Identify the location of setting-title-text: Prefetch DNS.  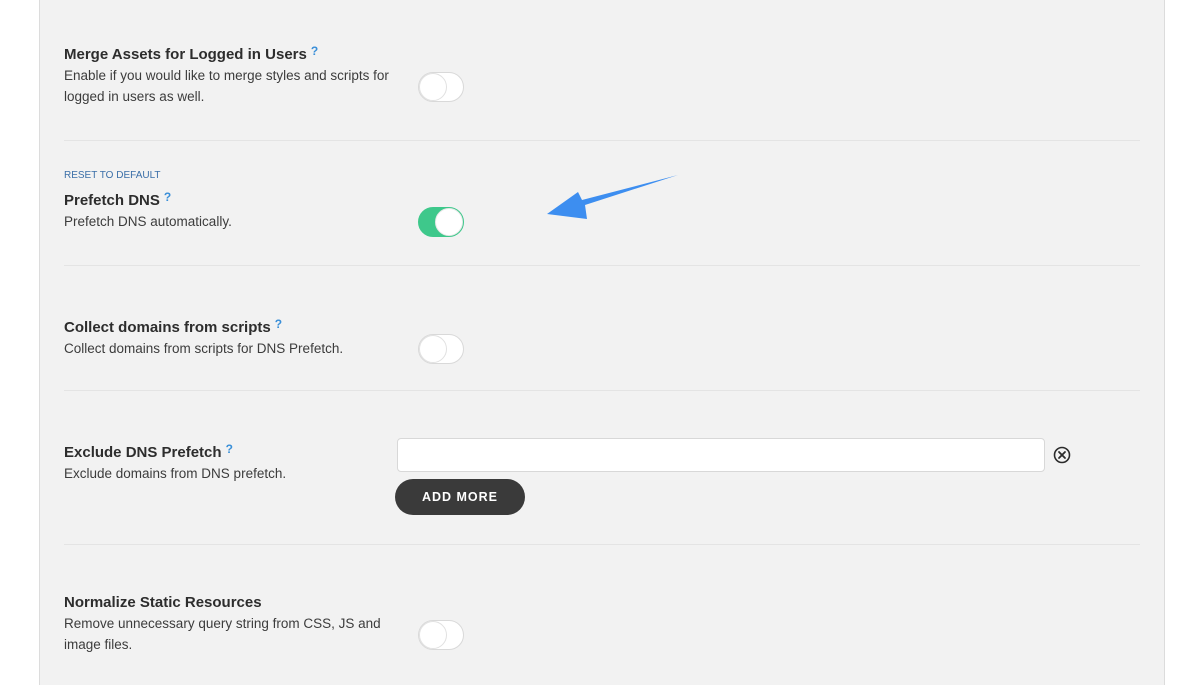
(112, 200).